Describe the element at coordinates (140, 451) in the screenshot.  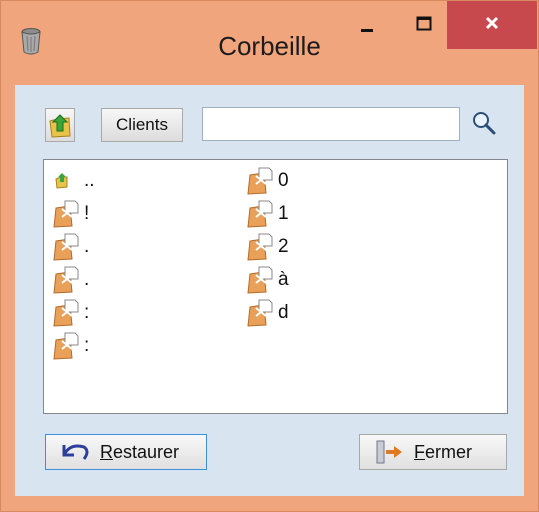
I see `restore-label: Restaurer` at that location.